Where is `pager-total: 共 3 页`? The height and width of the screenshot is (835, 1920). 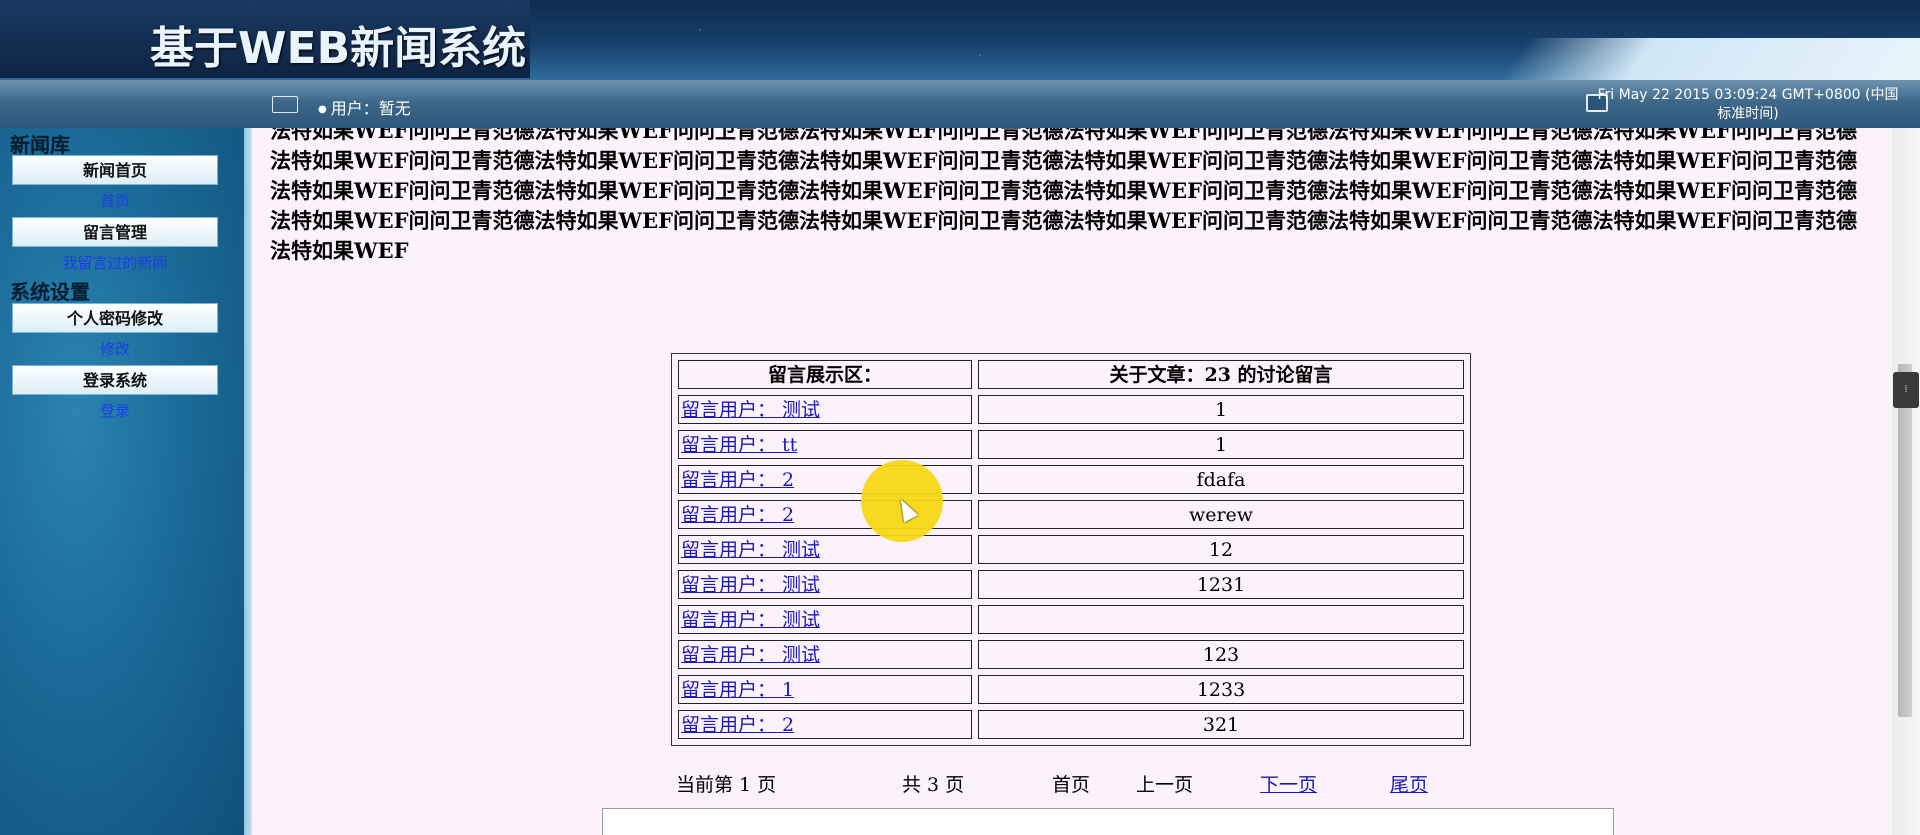 pager-total: 共 3 页 is located at coordinates (933, 785).